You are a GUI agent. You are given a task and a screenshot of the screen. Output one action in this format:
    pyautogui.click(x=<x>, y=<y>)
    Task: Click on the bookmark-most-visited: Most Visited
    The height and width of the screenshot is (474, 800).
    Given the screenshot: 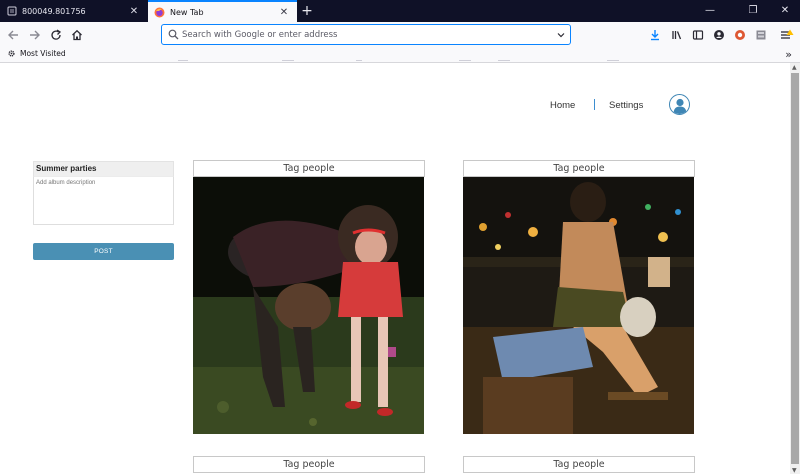 What is the action you would take?
    pyautogui.click(x=36, y=53)
    